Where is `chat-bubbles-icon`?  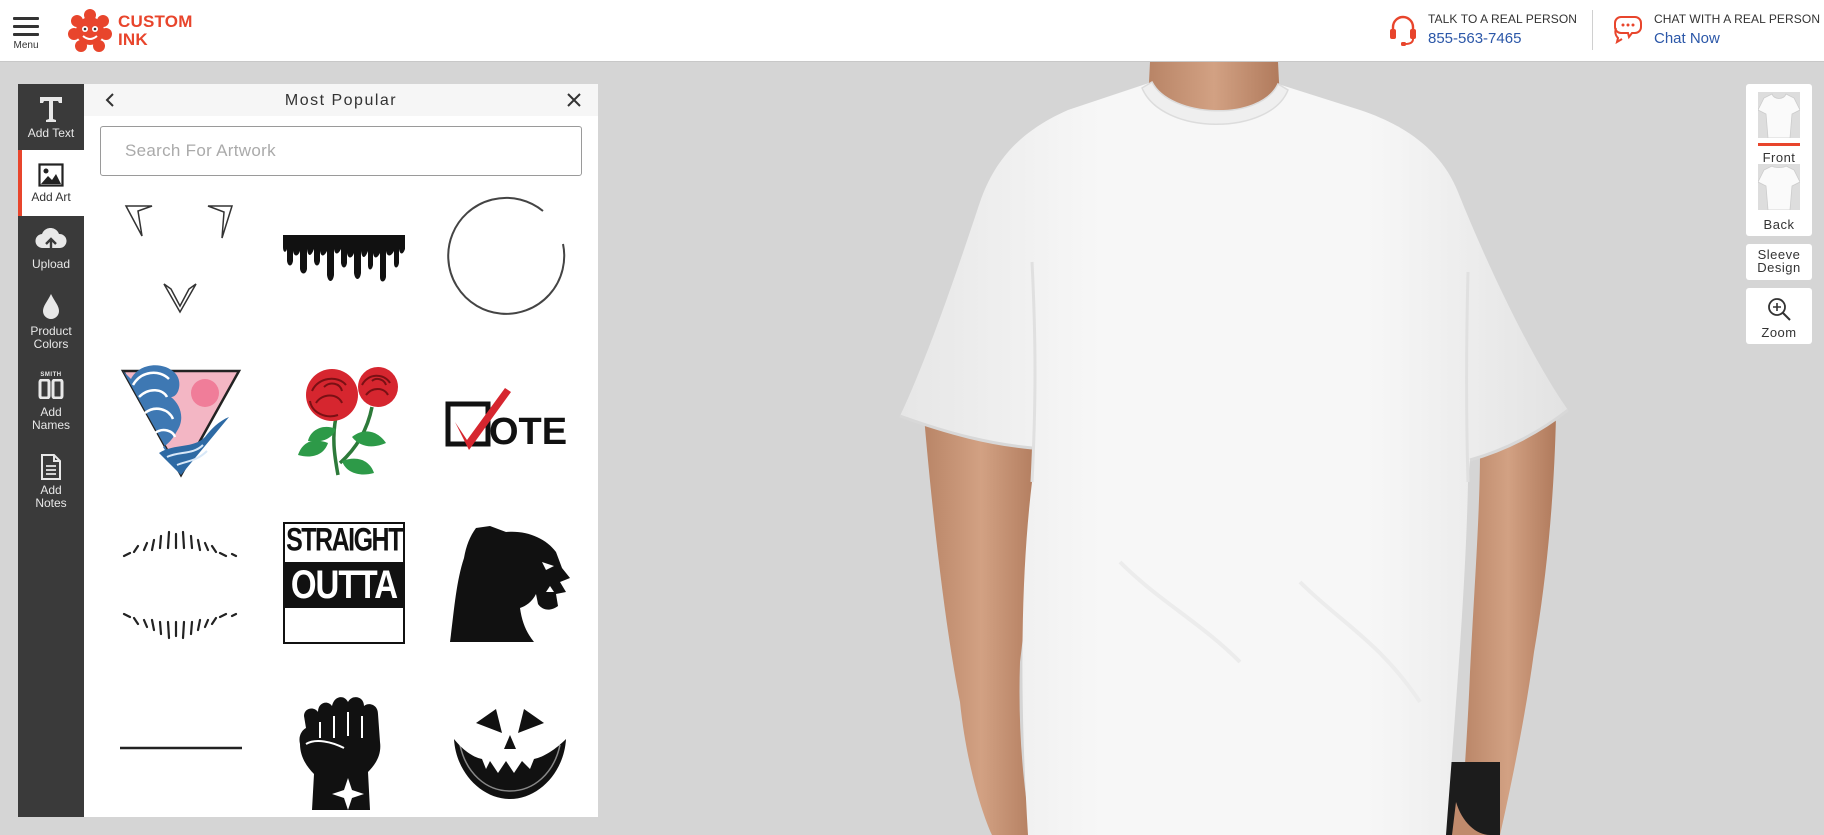 chat-bubbles-icon is located at coordinates (1628, 30).